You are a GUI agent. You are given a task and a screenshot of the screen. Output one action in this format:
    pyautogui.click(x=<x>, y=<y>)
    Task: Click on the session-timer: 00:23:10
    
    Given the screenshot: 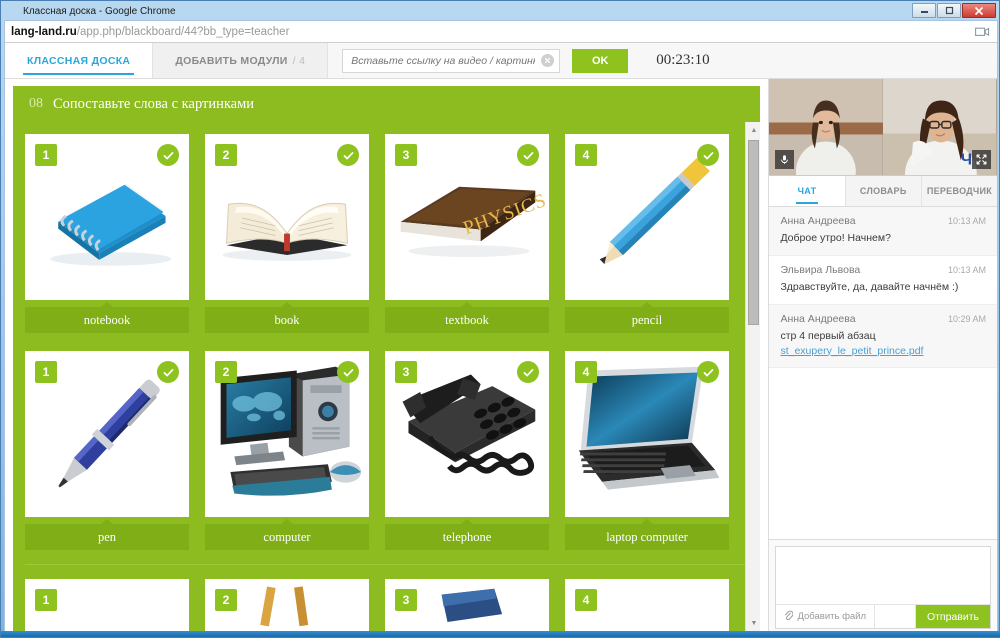 What is the action you would take?
    pyautogui.click(x=683, y=60)
    